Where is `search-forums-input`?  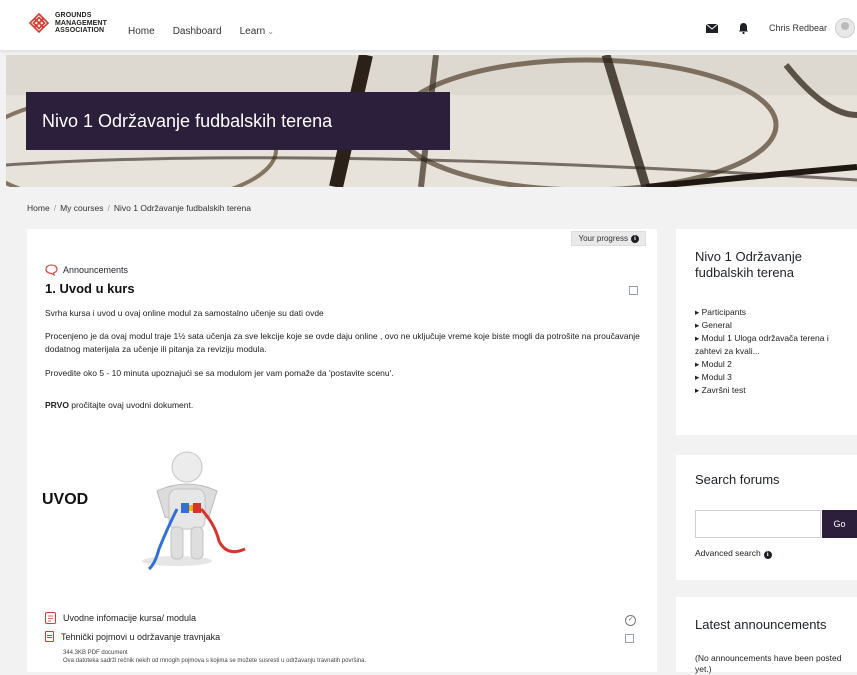 search-forums-input is located at coordinates (758, 524).